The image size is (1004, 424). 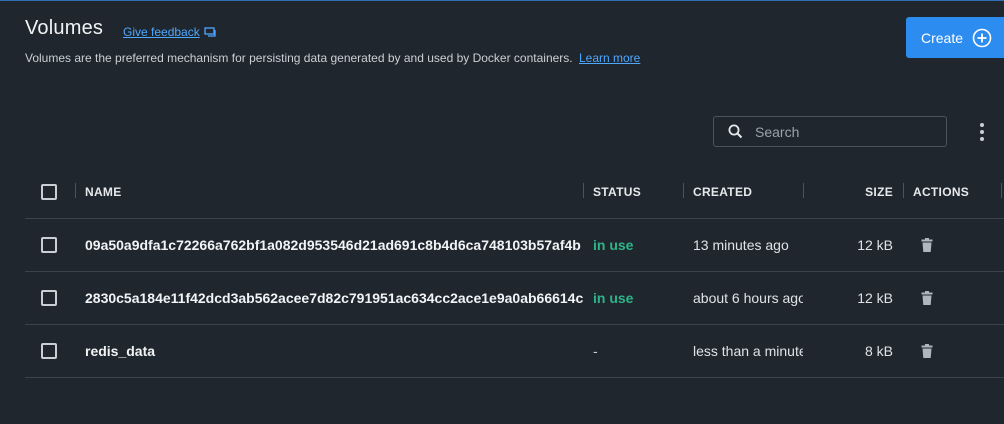 I want to click on volume-created: 13 minutes ago, so click(x=741, y=245).